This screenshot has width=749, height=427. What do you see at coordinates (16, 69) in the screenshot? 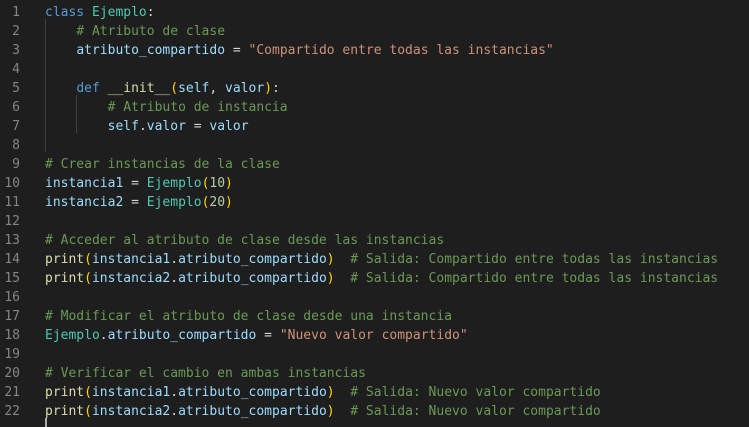
I see `line-number: 4` at bounding box center [16, 69].